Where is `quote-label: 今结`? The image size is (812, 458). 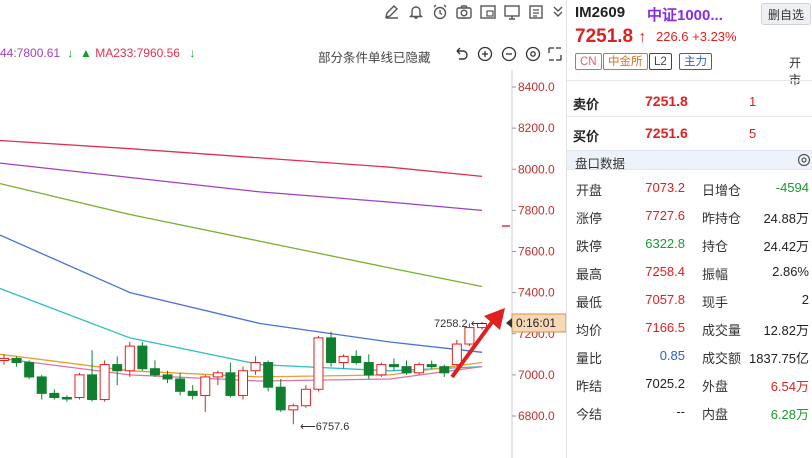
quote-label: 今结 is located at coordinates (589, 414).